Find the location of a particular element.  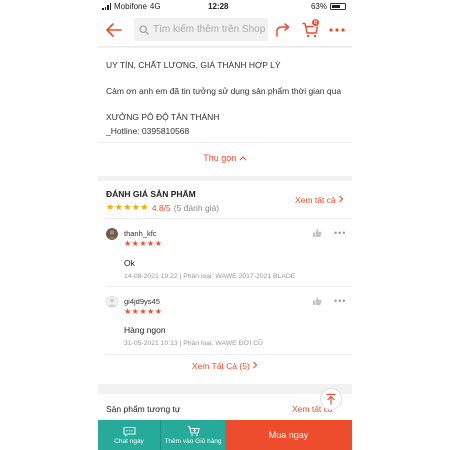

see-all-reviews-link: Xem tất cả is located at coordinates (319, 200).